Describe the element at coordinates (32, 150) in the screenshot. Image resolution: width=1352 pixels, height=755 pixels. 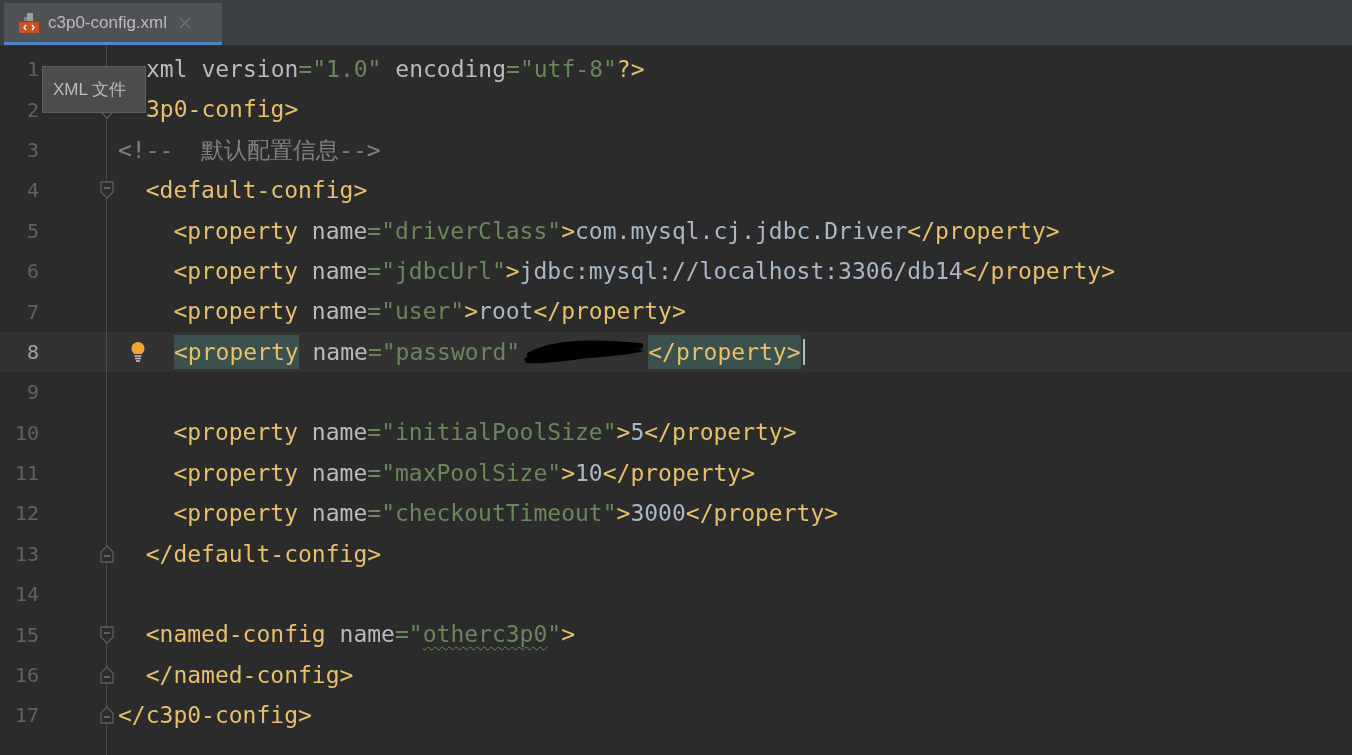
I see `line-number: 3` at that location.